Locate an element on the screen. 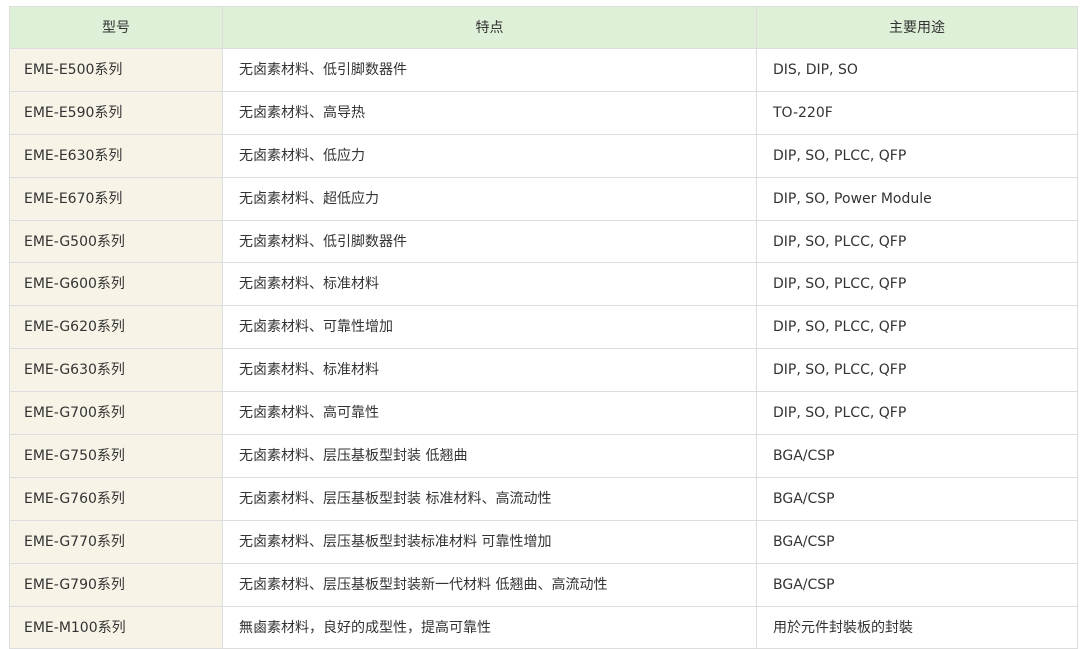 This screenshot has width=1080, height=649. table-row: EME-G700系列 无卤素材料、高可靠性 DIP, SO, PLCC, QFP is located at coordinates (543, 413).